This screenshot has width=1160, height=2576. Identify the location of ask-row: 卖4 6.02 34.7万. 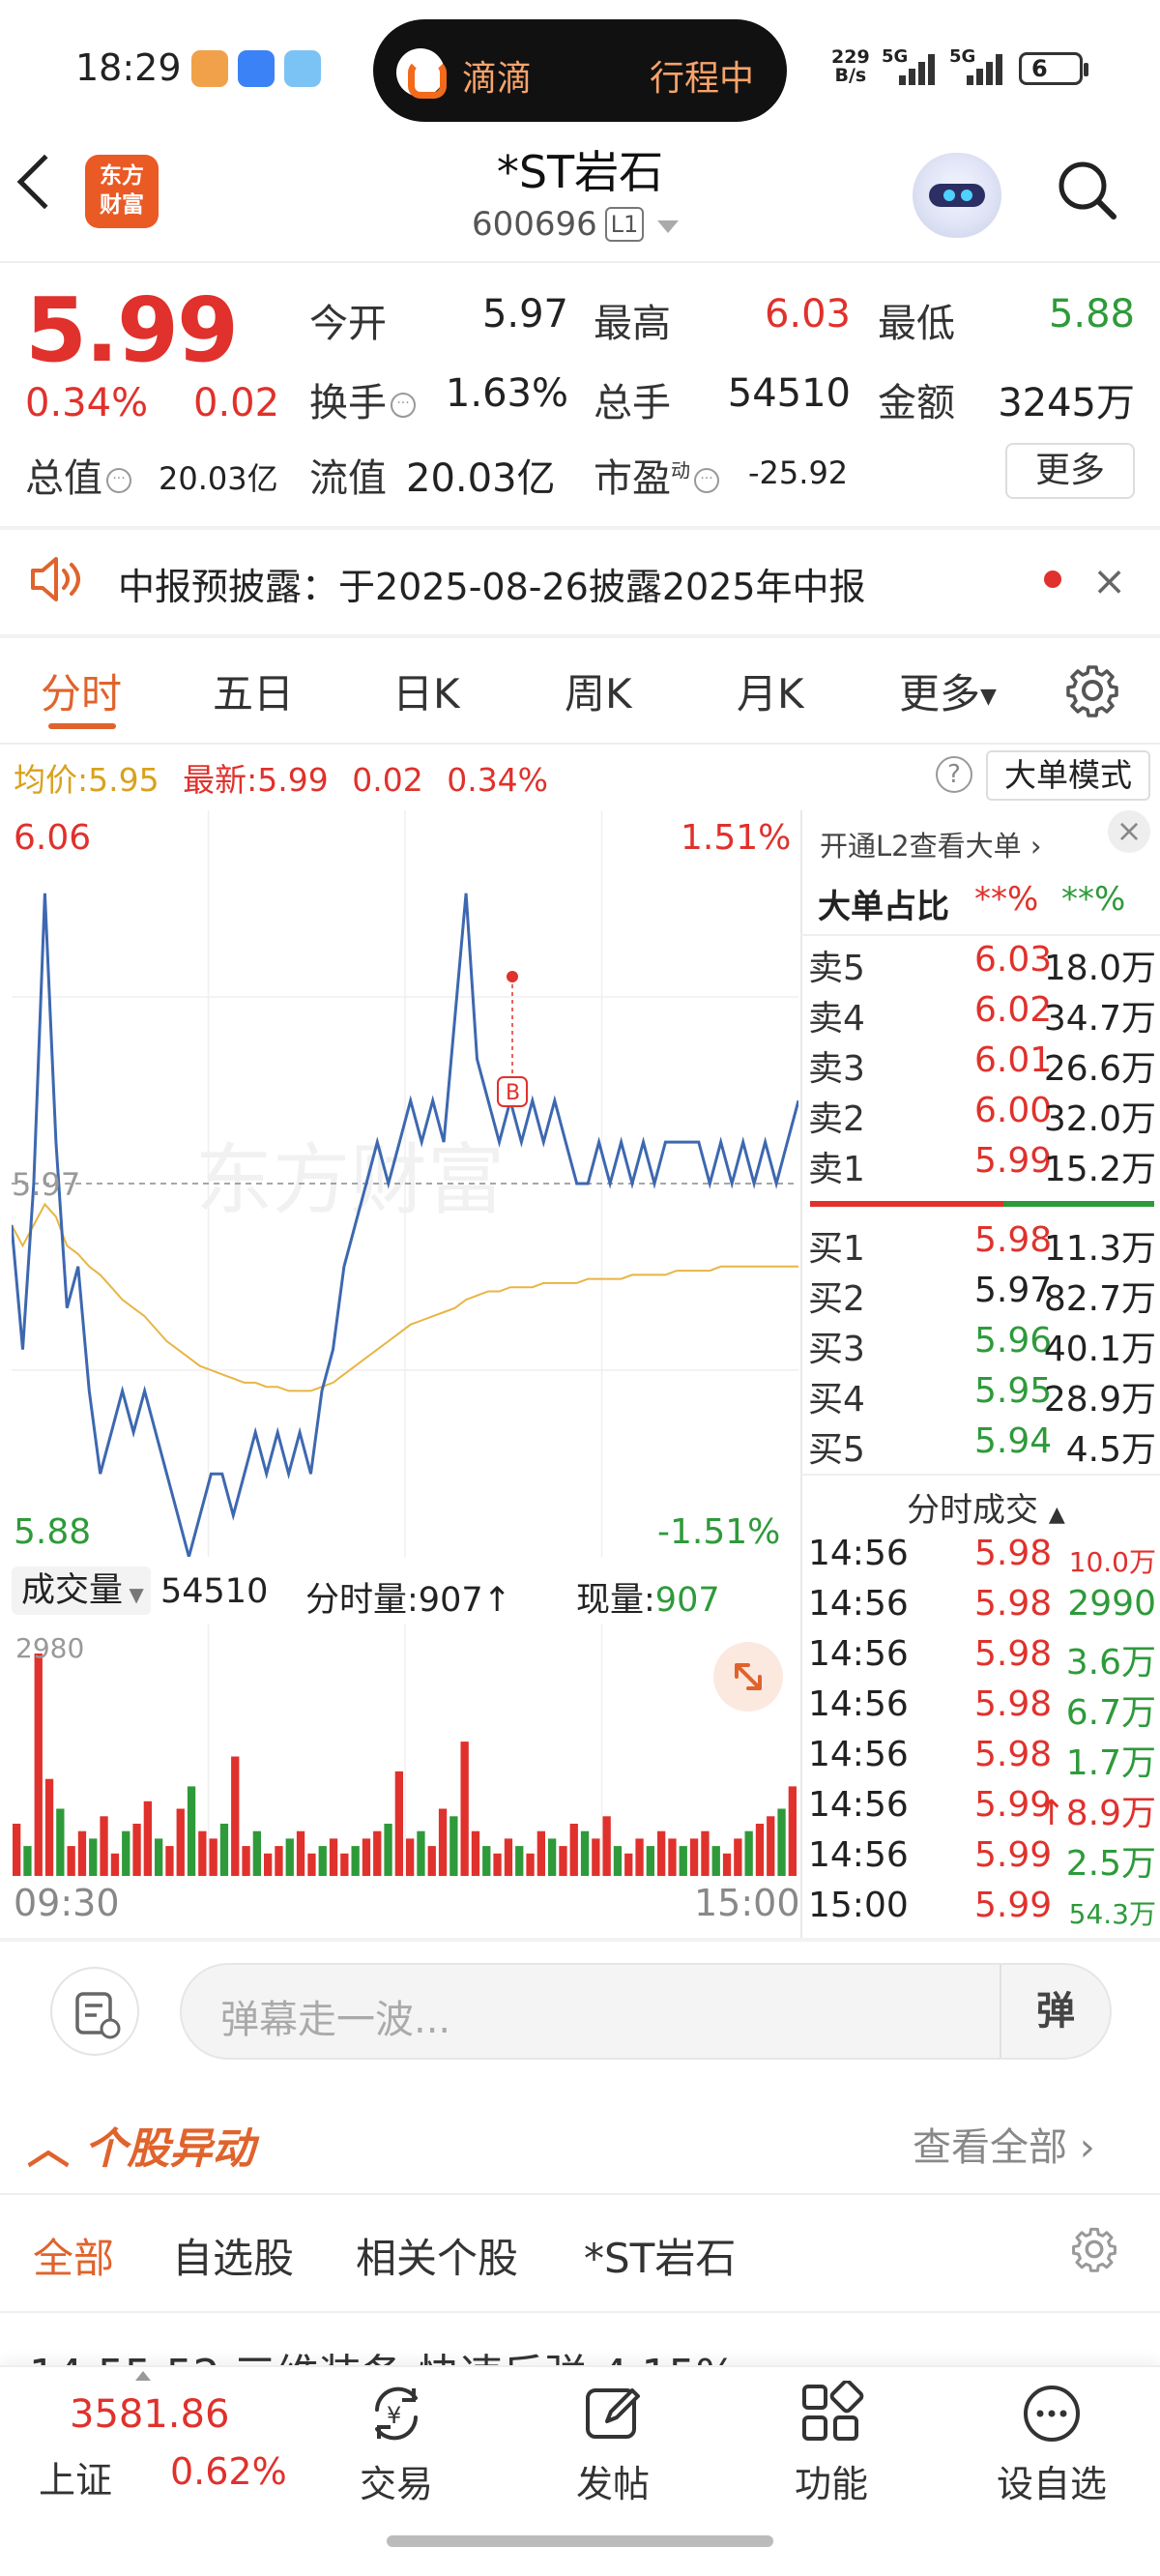
(982, 1015).